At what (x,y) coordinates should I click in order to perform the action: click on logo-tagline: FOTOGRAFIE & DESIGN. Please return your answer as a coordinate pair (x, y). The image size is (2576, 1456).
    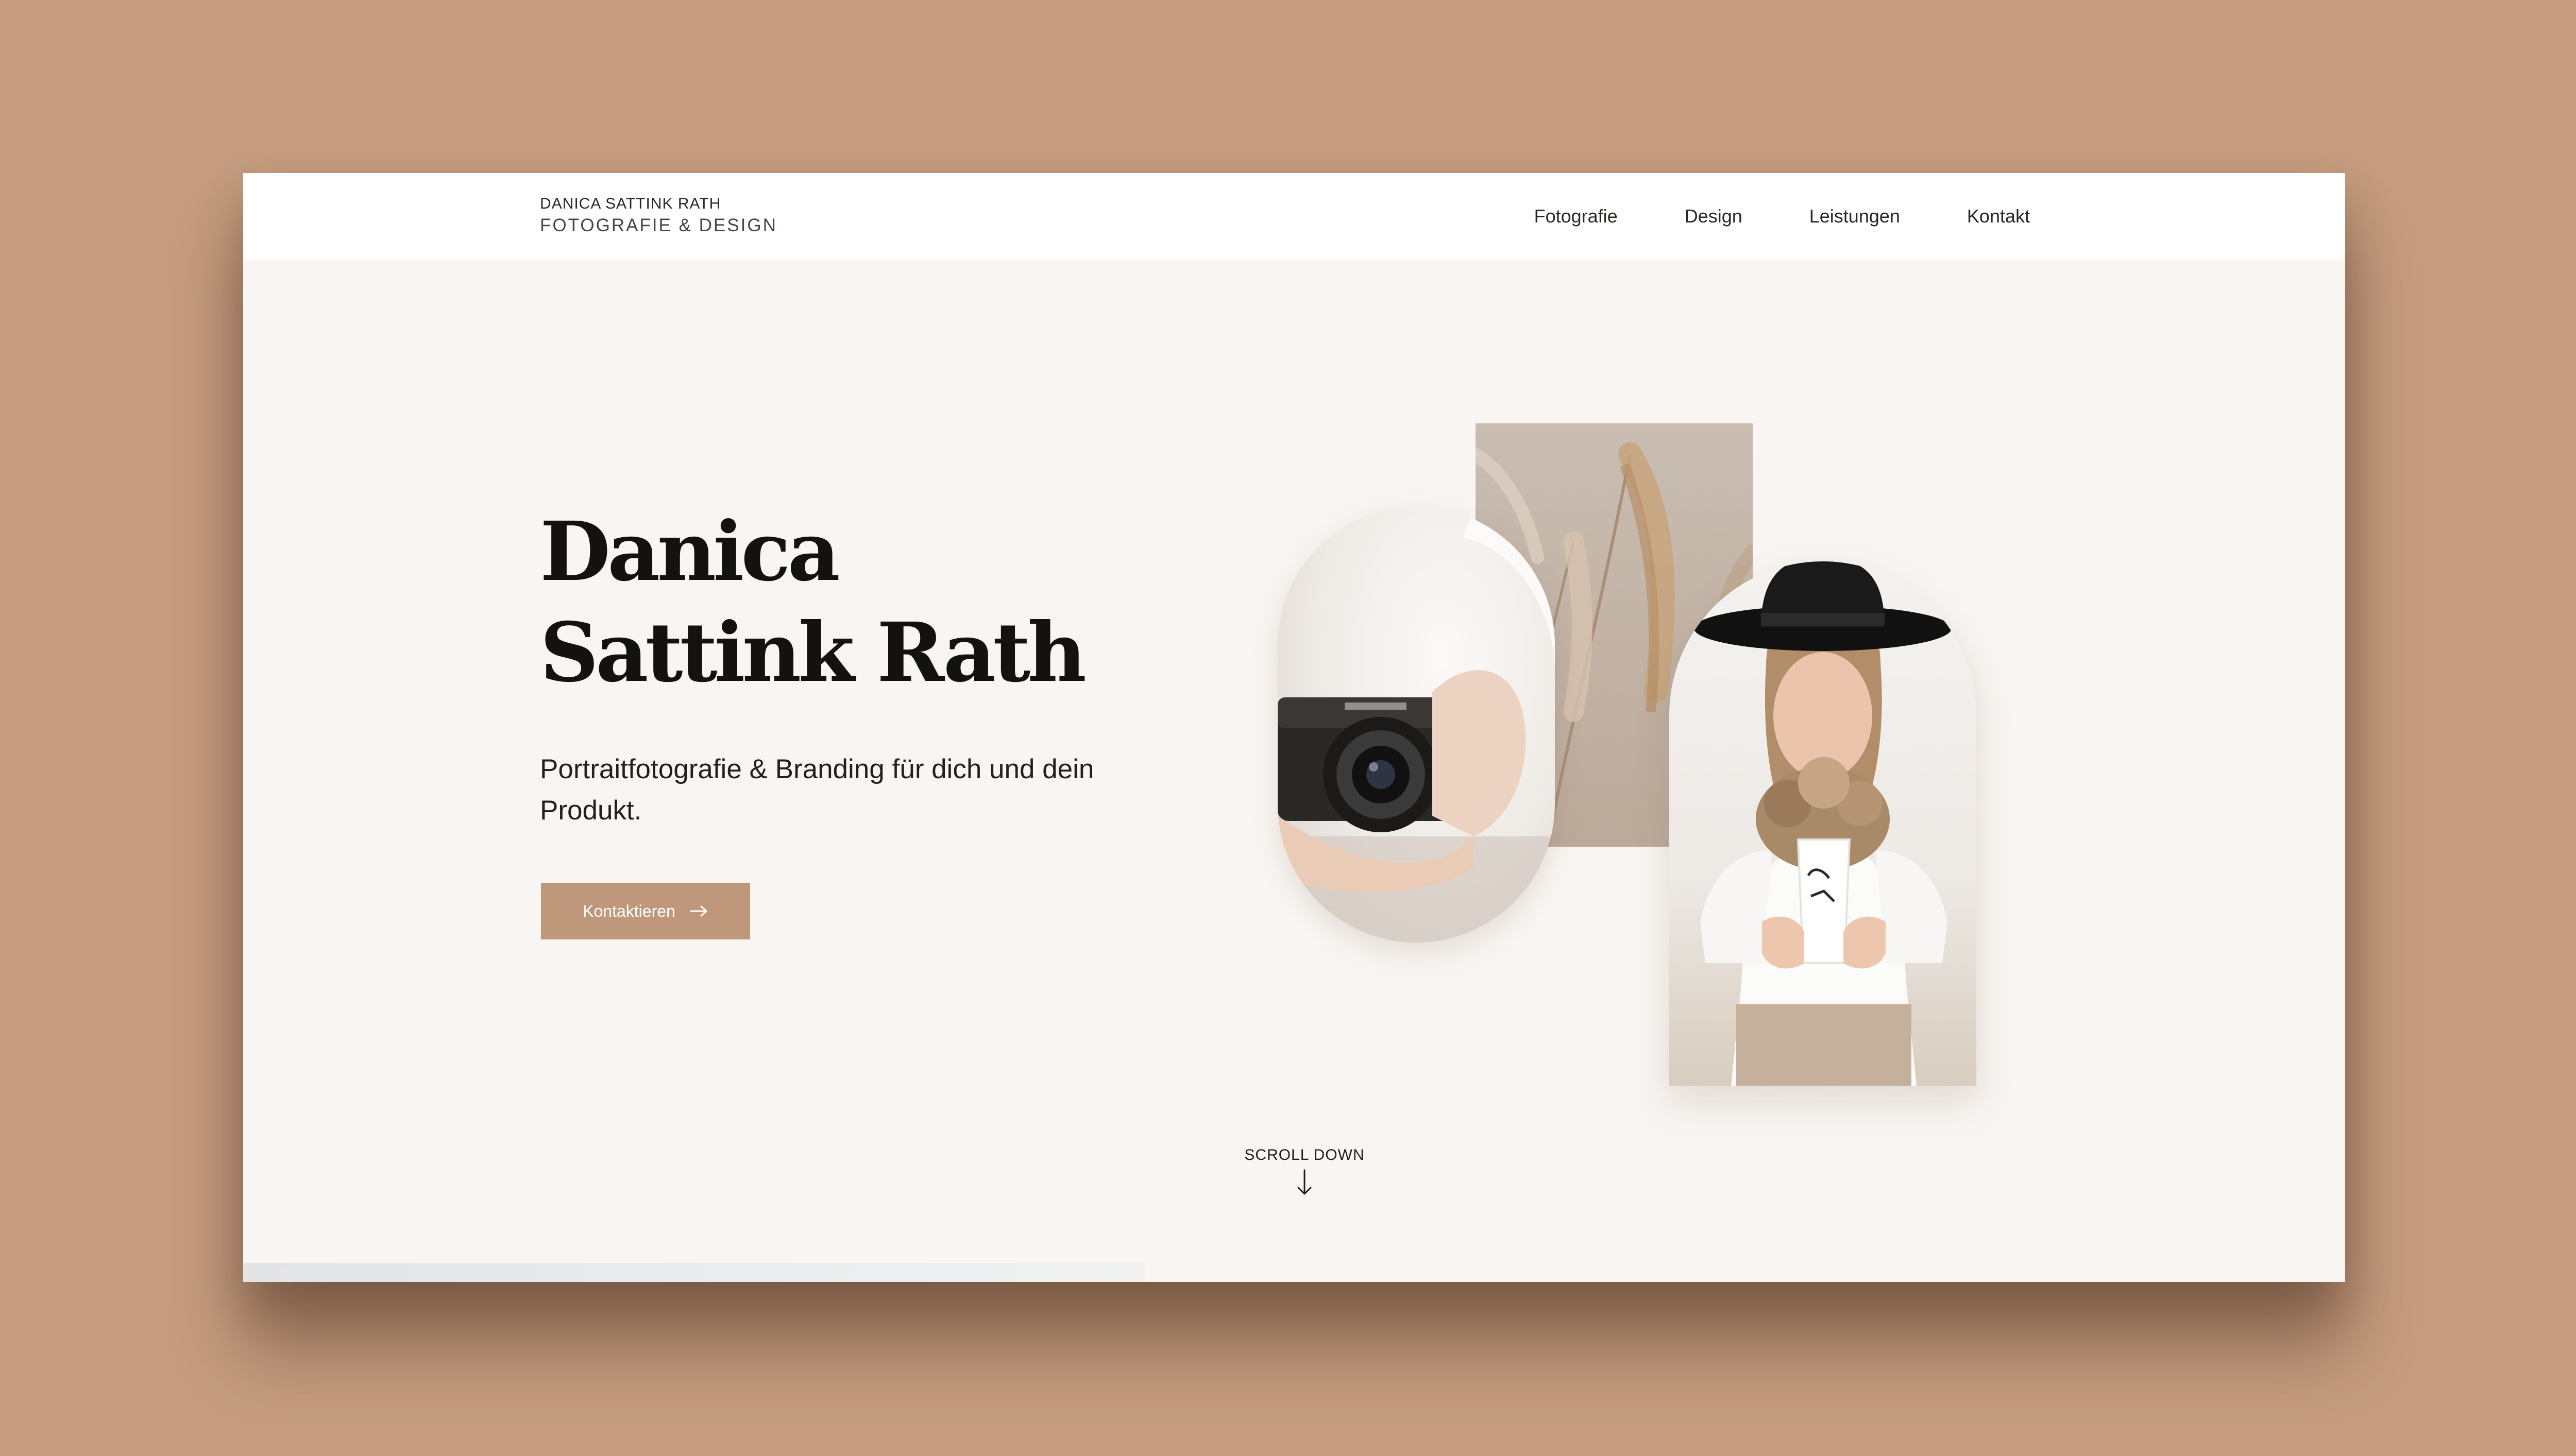
    Looking at the image, I should click on (658, 225).